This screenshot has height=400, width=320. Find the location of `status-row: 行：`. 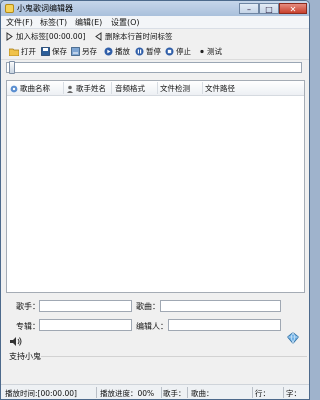

status-row: 行： is located at coordinates (262, 393).